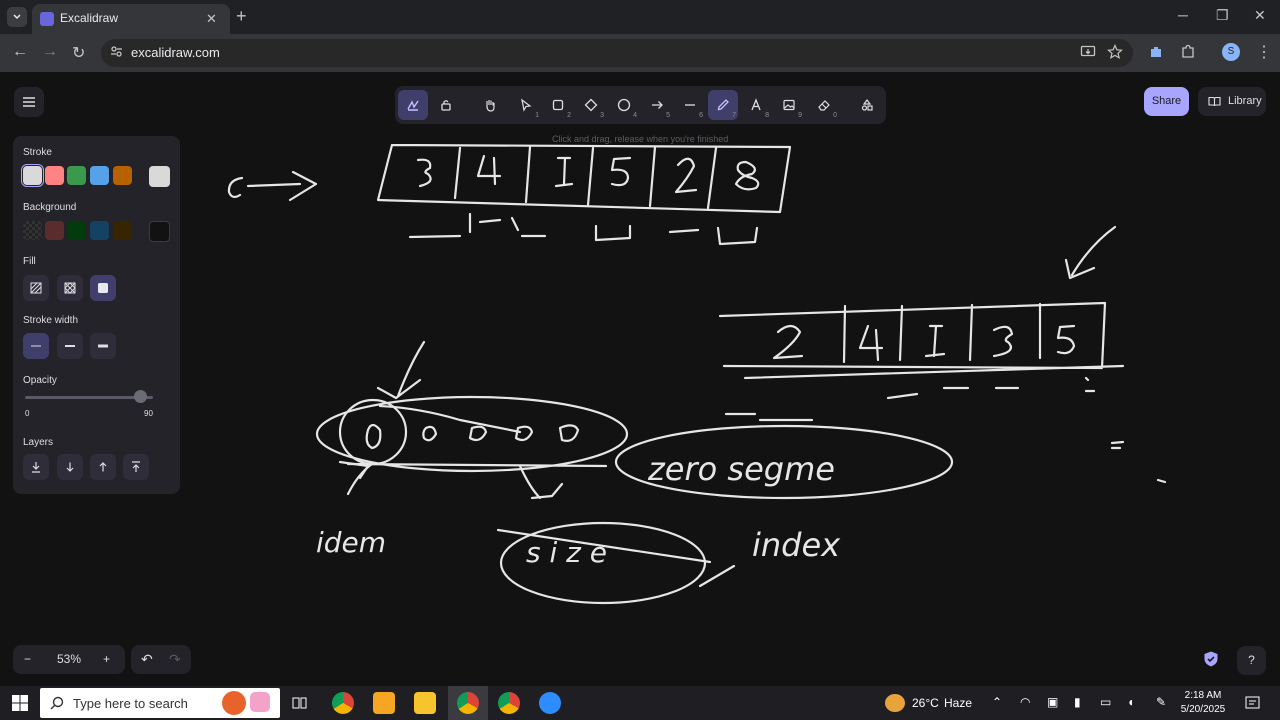 The width and height of the screenshot is (1280, 720). I want to click on zoom-level: 53%, so click(69, 659).